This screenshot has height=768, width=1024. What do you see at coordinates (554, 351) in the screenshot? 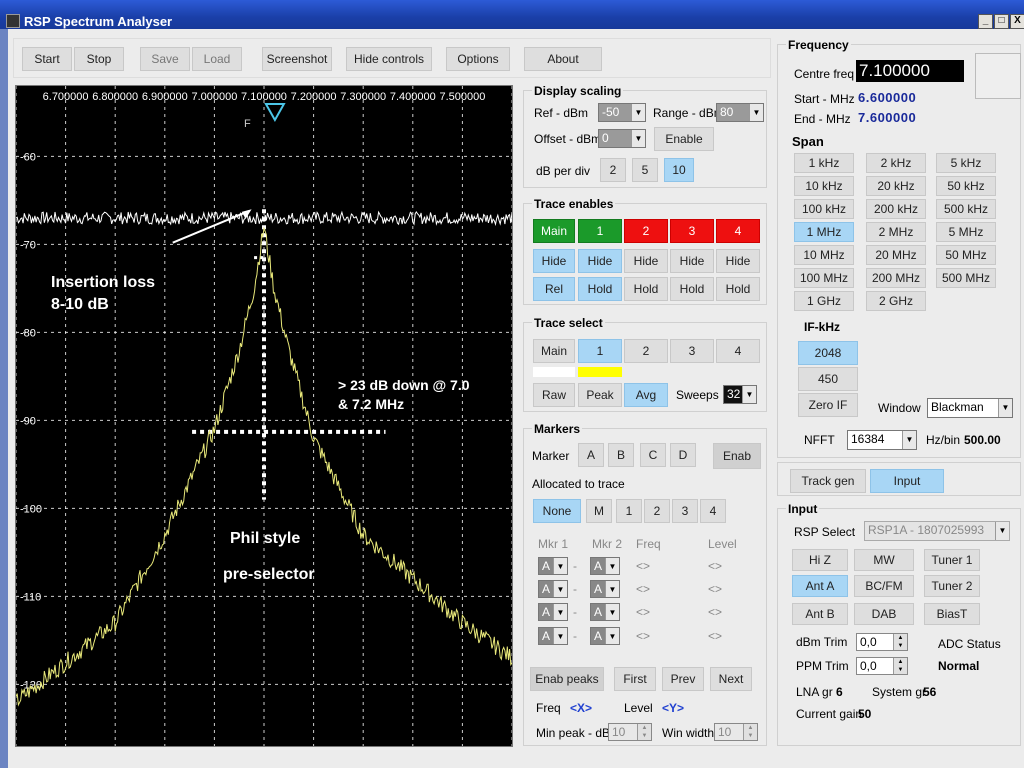
I see `trace-select-main: Main` at bounding box center [554, 351].